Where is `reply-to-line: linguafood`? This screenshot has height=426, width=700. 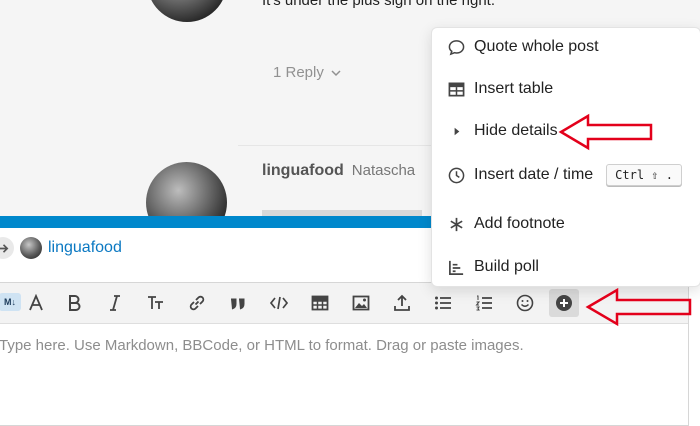
reply-to-line: linguafood is located at coordinates (61, 248).